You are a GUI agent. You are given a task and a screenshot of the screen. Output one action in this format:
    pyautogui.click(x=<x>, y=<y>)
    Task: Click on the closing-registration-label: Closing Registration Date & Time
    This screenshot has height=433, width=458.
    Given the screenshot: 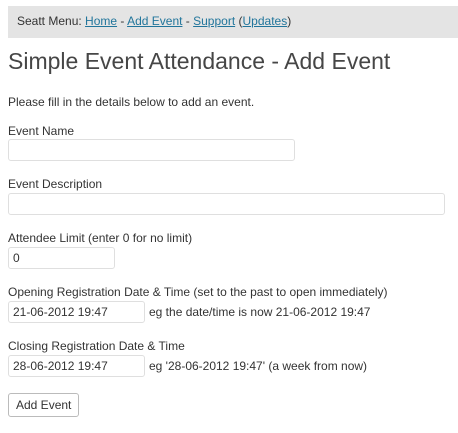 What is the action you would take?
    pyautogui.click(x=96, y=346)
    